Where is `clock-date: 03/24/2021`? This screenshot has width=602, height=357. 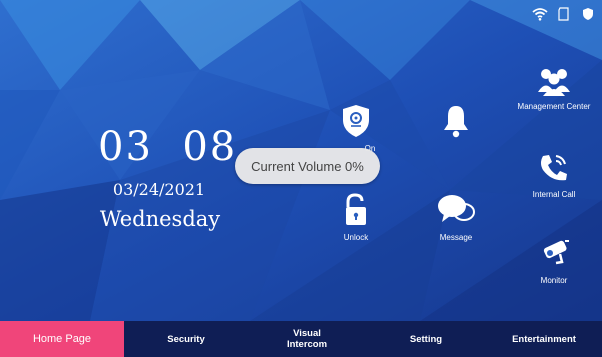
clock-date: 03/24/2021 is located at coordinates (159, 189).